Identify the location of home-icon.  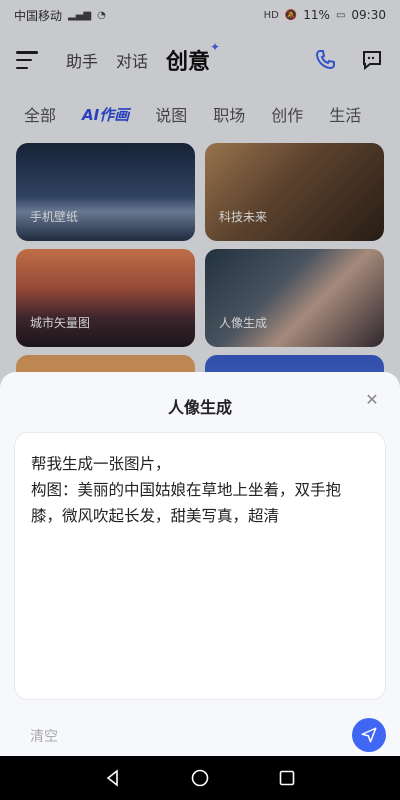
(200, 778).